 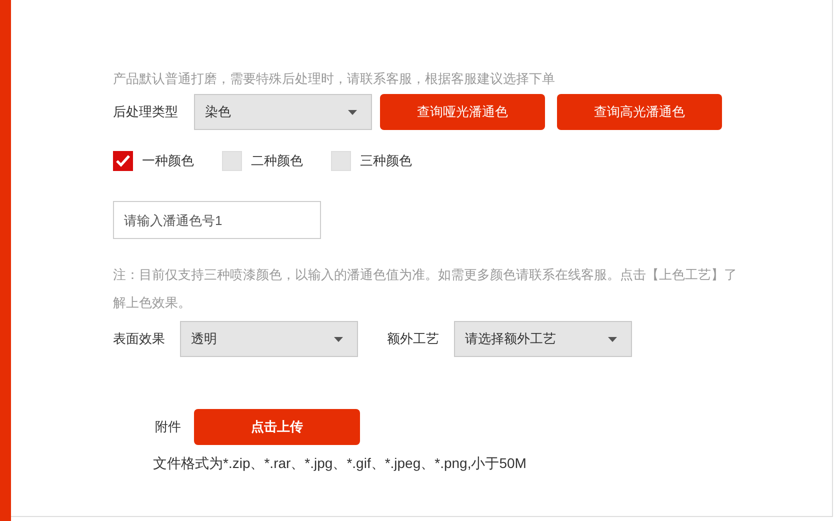 What do you see at coordinates (413, 339) in the screenshot?
I see `field-label: 额外工艺` at bounding box center [413, 339].